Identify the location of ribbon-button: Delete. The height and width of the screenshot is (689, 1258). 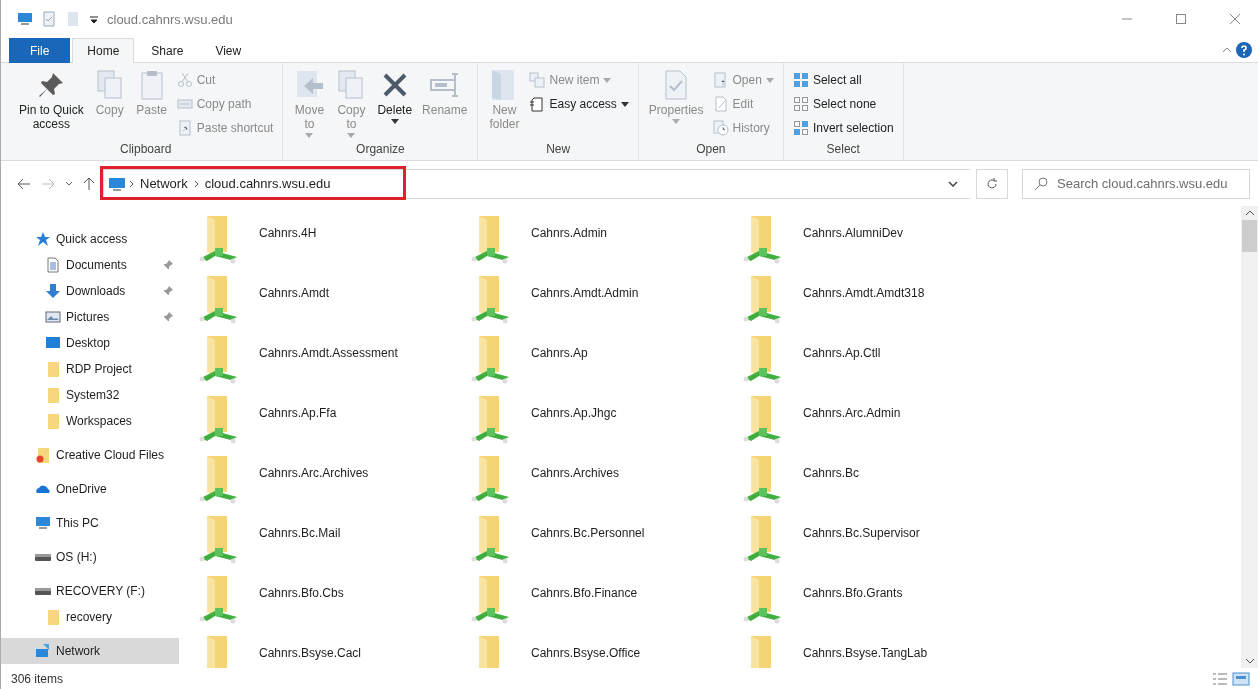
(395, 104).